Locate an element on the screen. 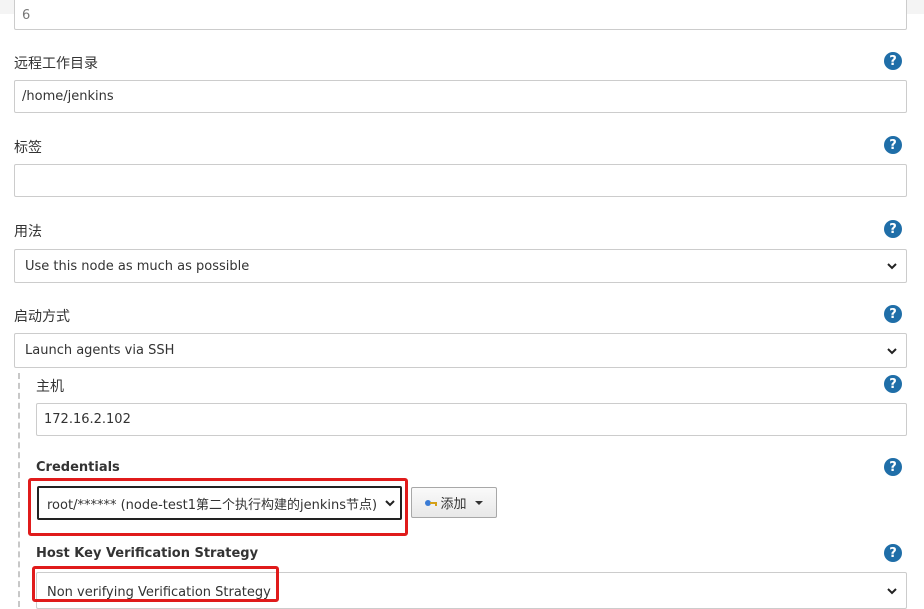 Image resolution: width=924 pixels, height=609 pixels. host-help-icon: ? is located at coordinates (893, 384).